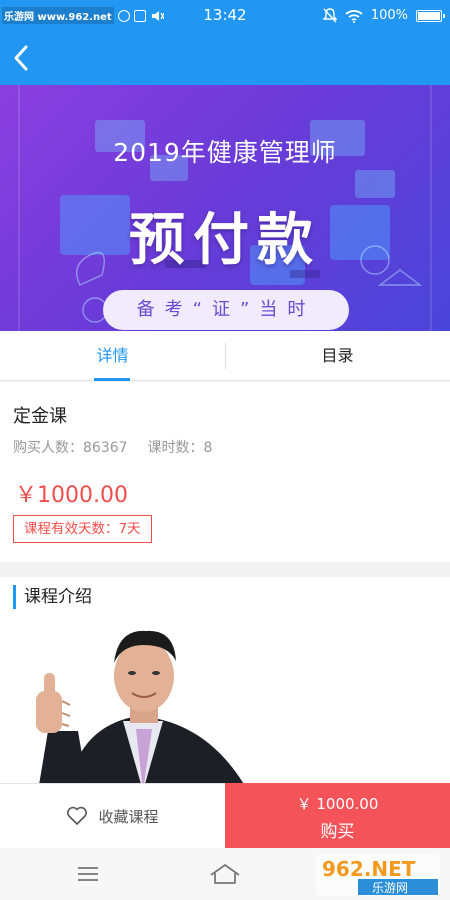 The height and width of the screenshot is (900, 450). What do you see at coordinates (337, 356) in the screenshot?
I see `tab-catalog: 目录` at bounding box center [337, 356].